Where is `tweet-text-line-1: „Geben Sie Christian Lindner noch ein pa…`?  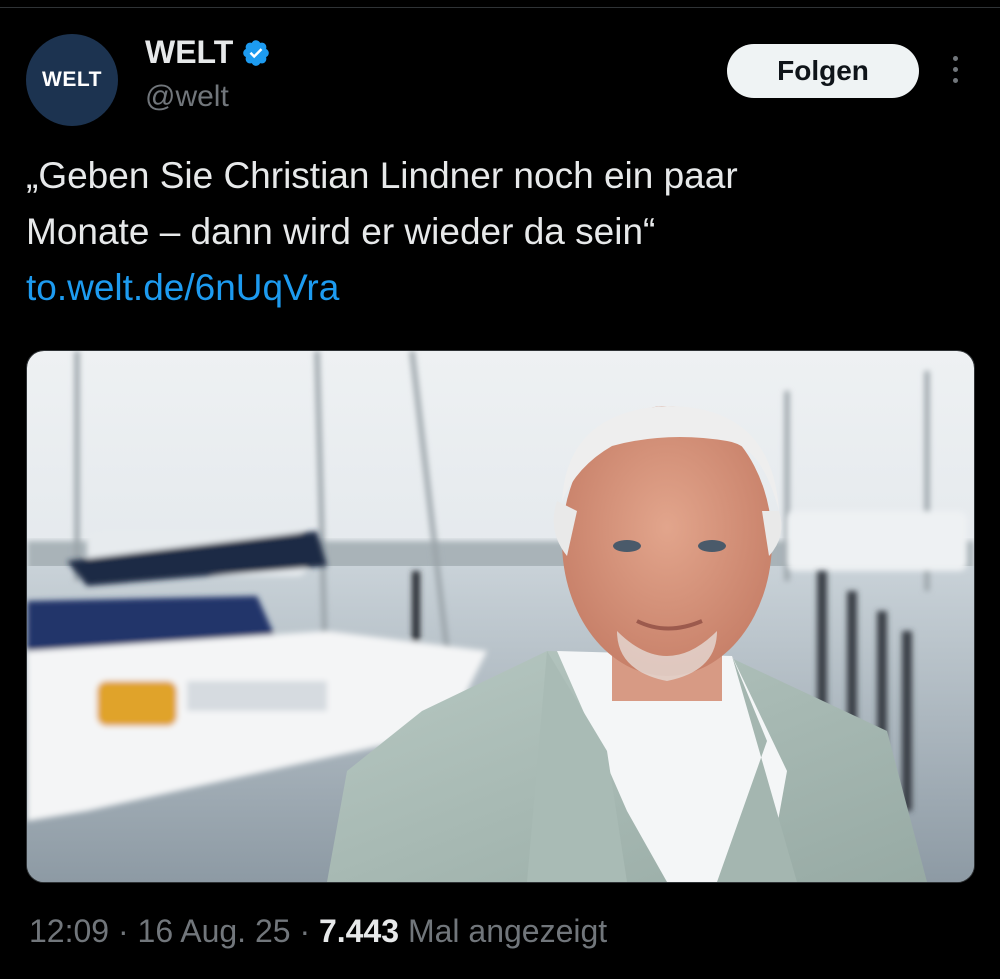
tweet-text-line-1: „Geben Sie Christian Lindner noch ein pa… is located at coordinates (382, 175).